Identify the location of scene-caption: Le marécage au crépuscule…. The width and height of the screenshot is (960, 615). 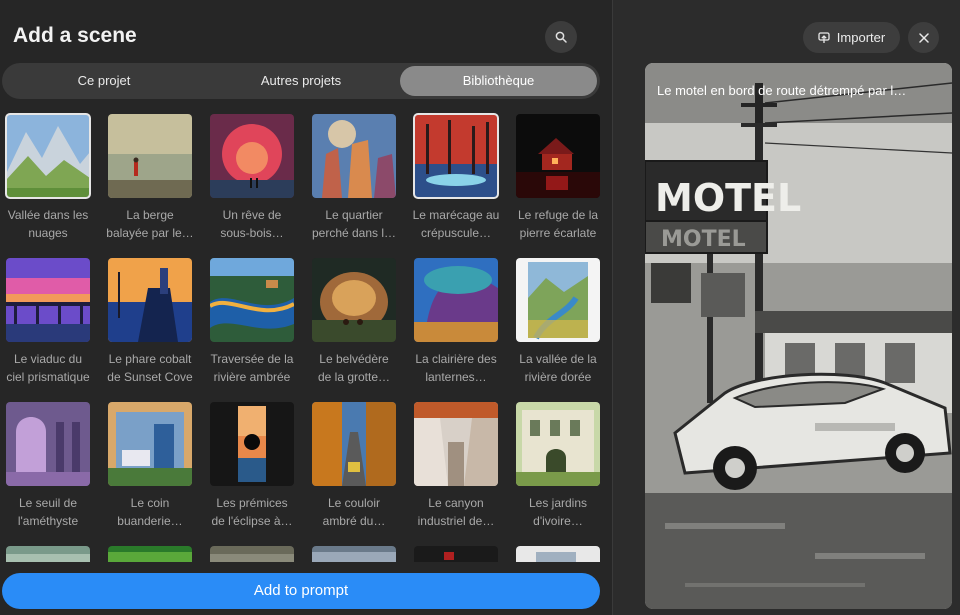
(456, 224).